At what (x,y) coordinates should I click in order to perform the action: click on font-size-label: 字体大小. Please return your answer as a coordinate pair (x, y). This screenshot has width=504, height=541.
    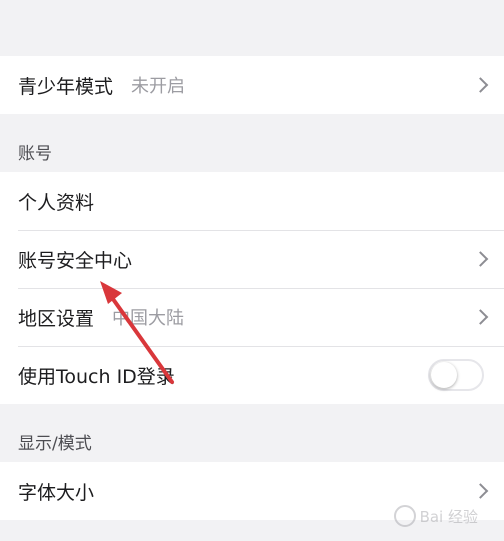
    Looking at the image, I should click on (56, 492).